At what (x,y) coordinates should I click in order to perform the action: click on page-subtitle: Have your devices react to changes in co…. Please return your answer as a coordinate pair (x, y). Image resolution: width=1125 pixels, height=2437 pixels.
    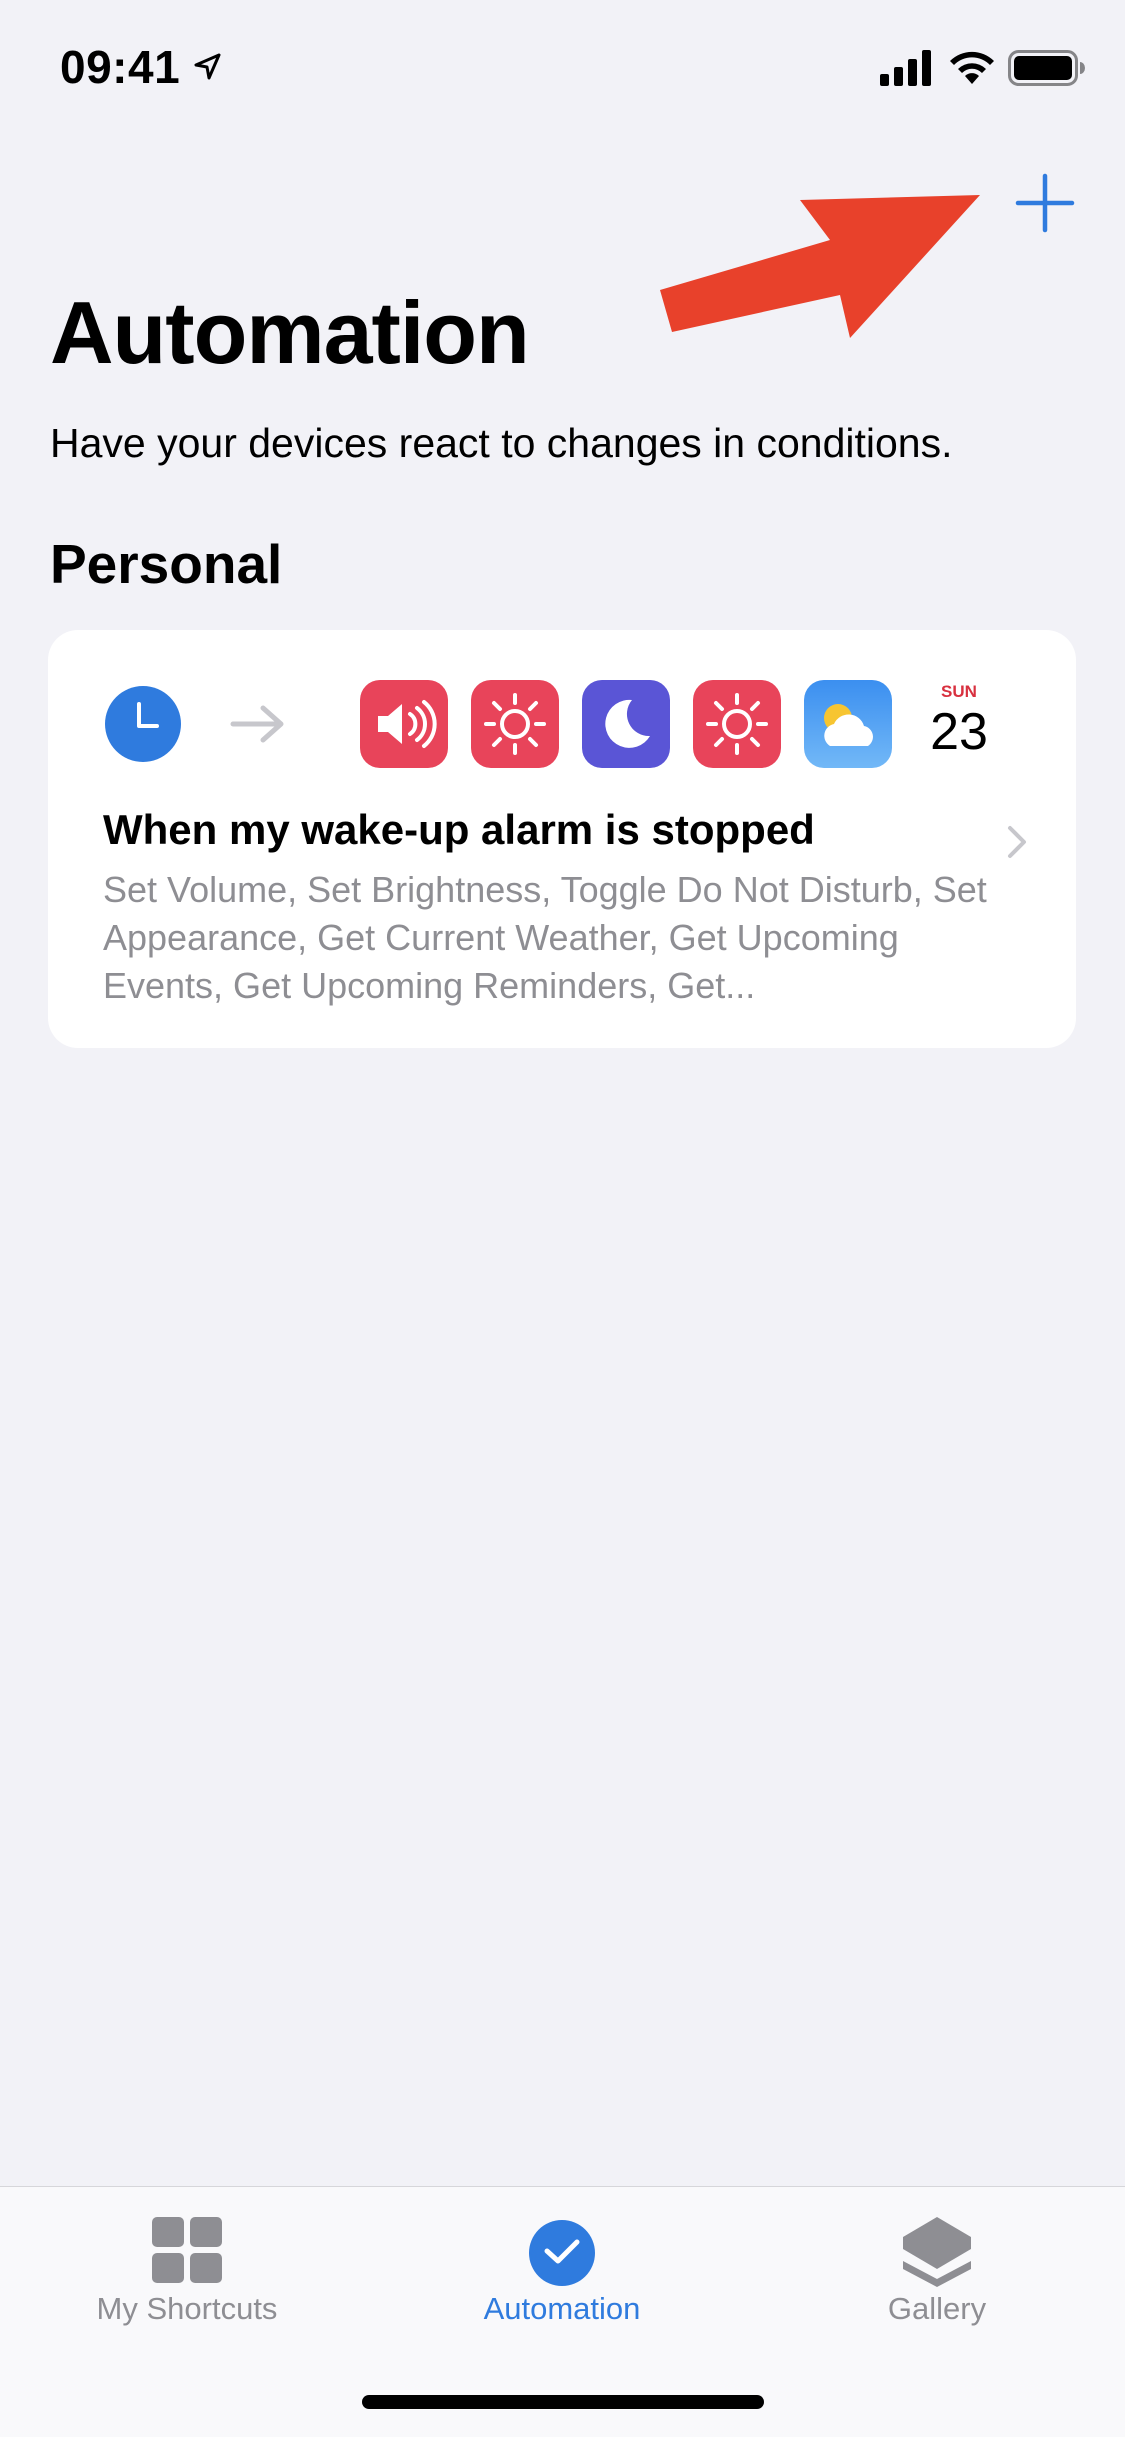
    Looking at the image, I should click on (501, 443).